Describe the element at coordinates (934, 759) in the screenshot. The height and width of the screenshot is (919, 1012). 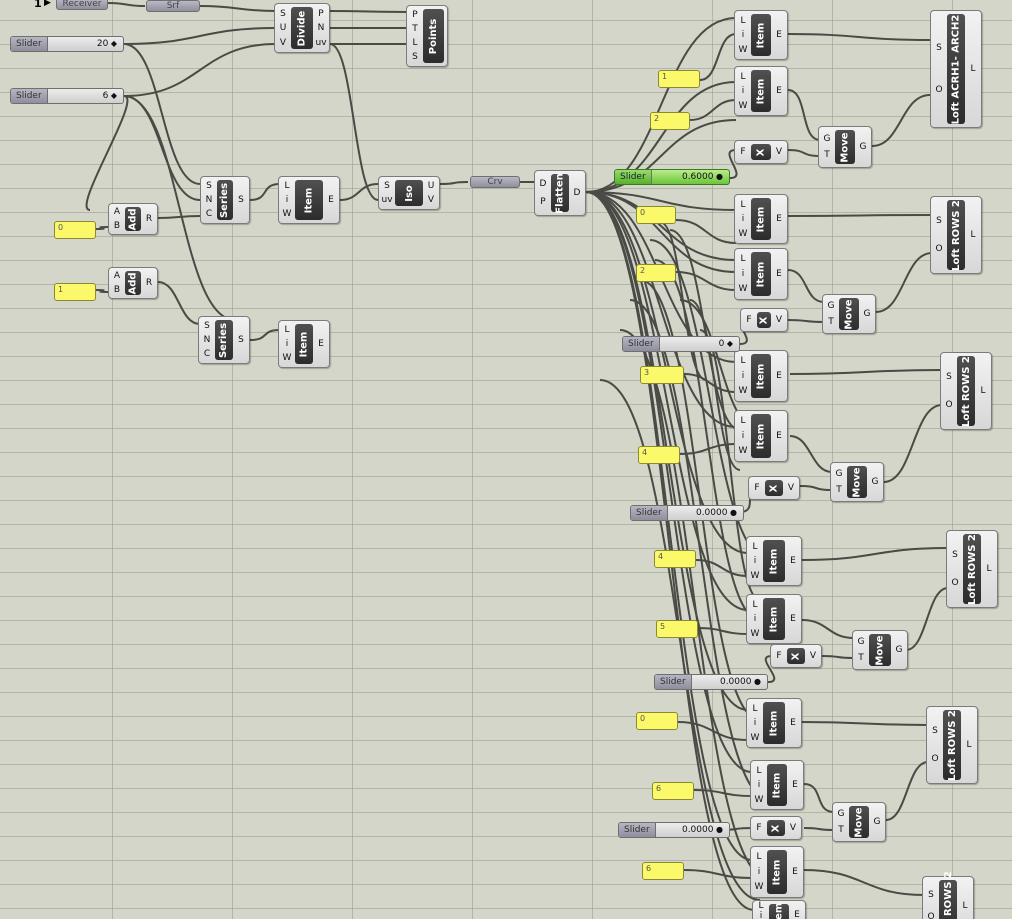
I see `input-O: O` at that location.